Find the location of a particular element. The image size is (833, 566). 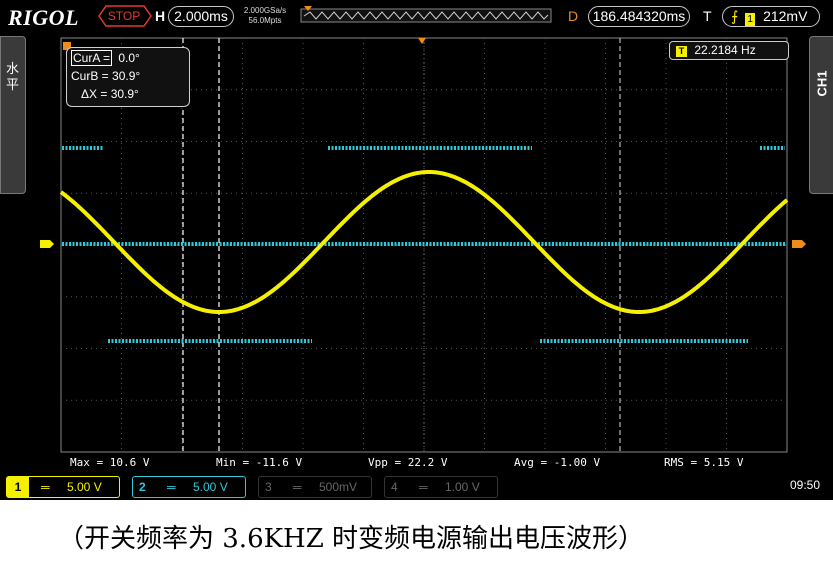

measurement-rms: RMS = 5.15 V is located at coordinates (704, 462).